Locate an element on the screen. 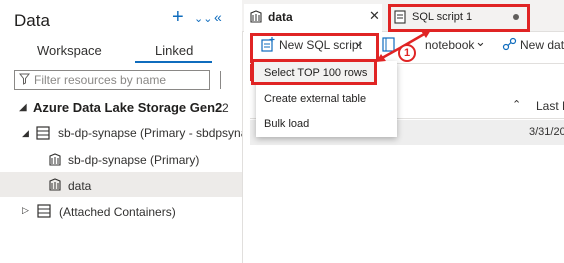  collapse-all-icon: ⌄⌄ is located at coordinates (203, 18).